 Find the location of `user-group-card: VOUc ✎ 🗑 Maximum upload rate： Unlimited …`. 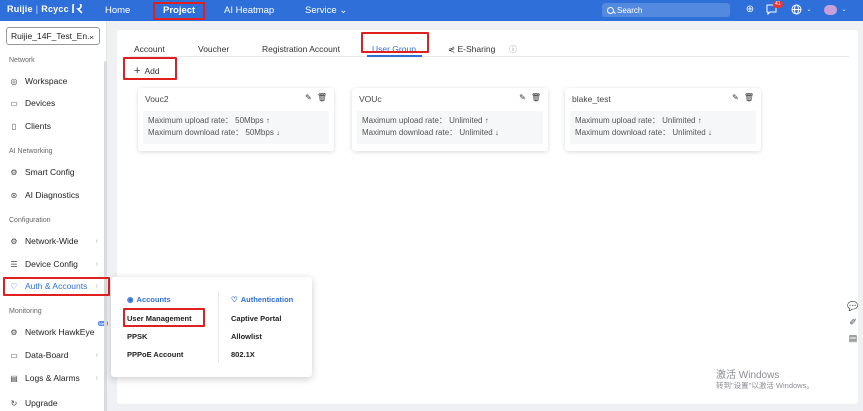

user-group-card: VOUc ✎ 🗑 Maximum upload rate： Unlimited … is located at coordinates (450, 119).